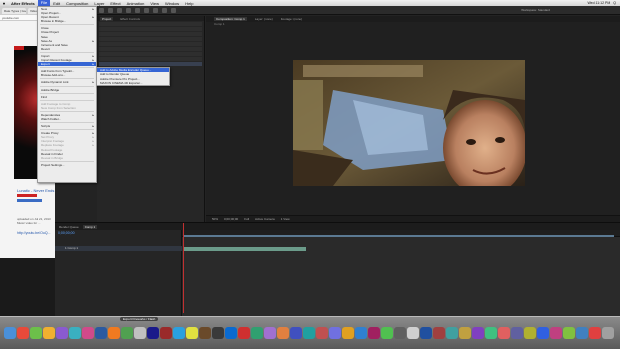 The width and height of the screenshot is (620, 349). What do you see at coordinates (118, 233) in the screenshot?
I see `timecode: 0;00;00;00` at bounding box center [118, 233].